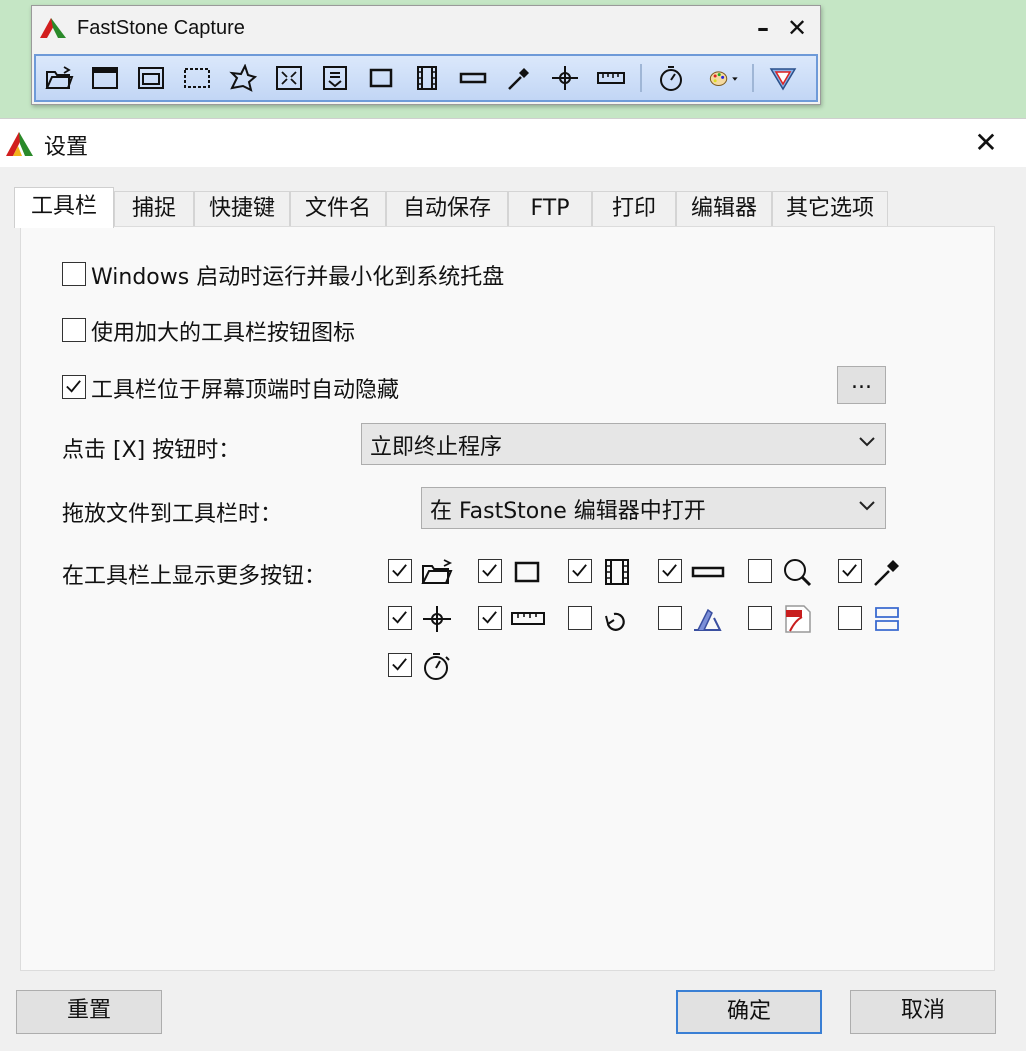 The image size is (1026, 1051). I want to click on screen-recorder-icon, so click(427, 78).